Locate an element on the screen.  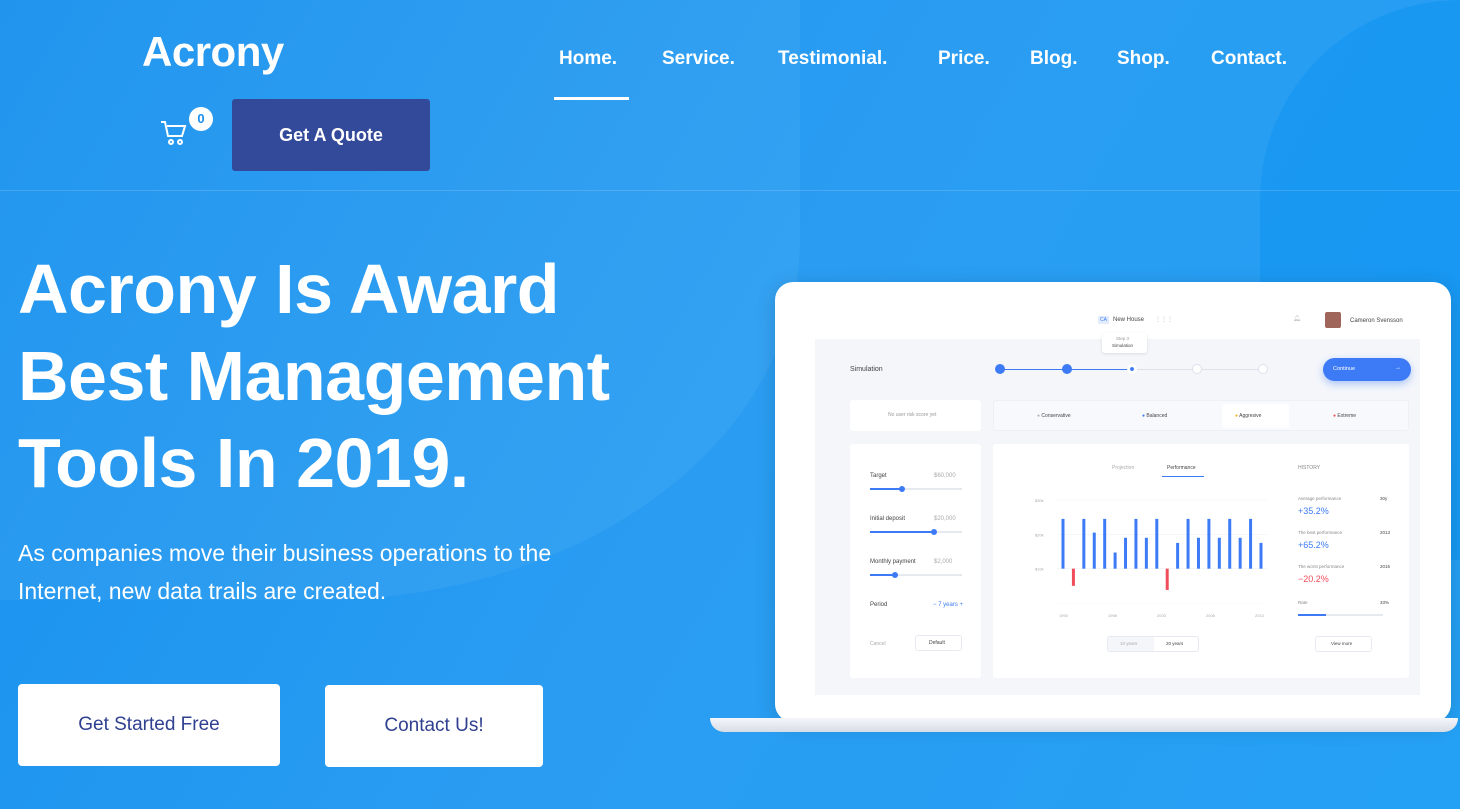
step-current is located at coordinates (1132, 369).